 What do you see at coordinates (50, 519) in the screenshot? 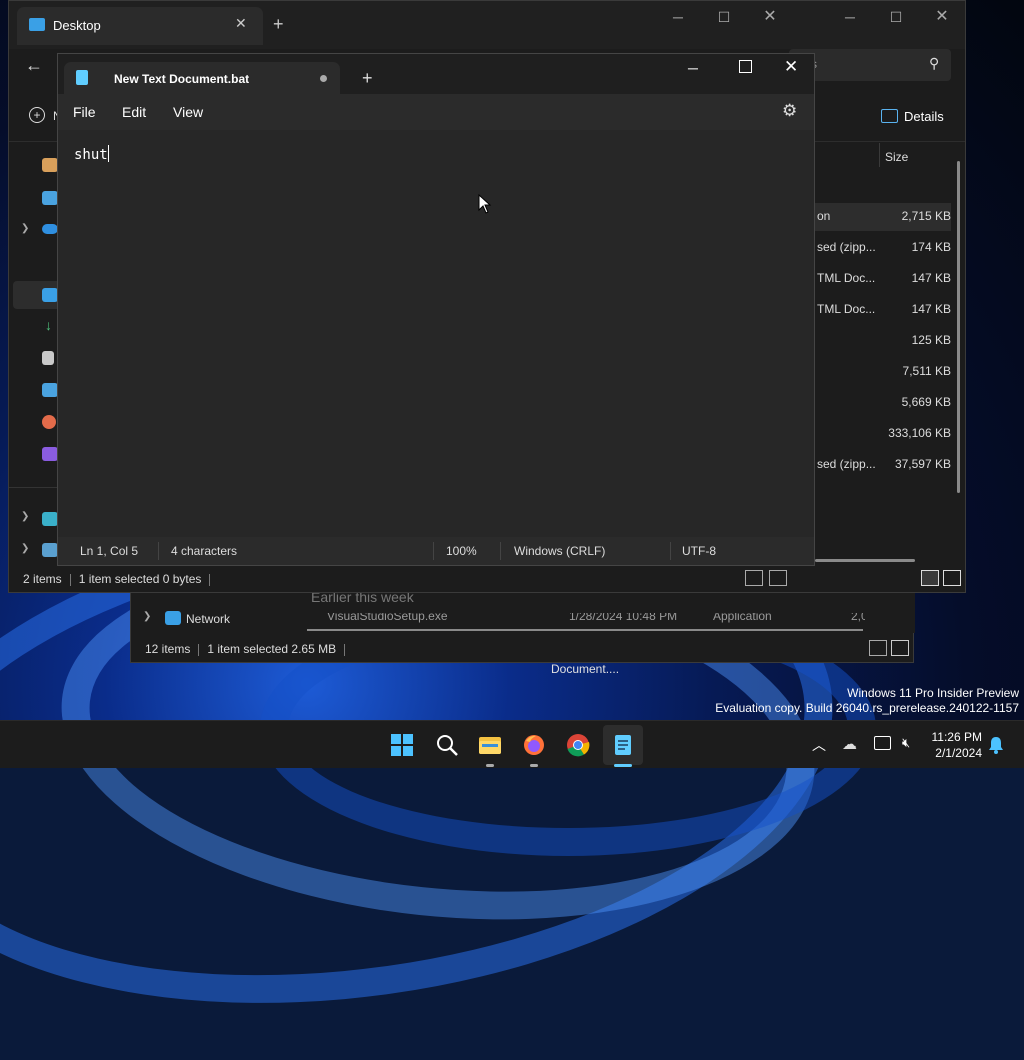
I see `this-pc-icon` at bounding box center [50, 519].